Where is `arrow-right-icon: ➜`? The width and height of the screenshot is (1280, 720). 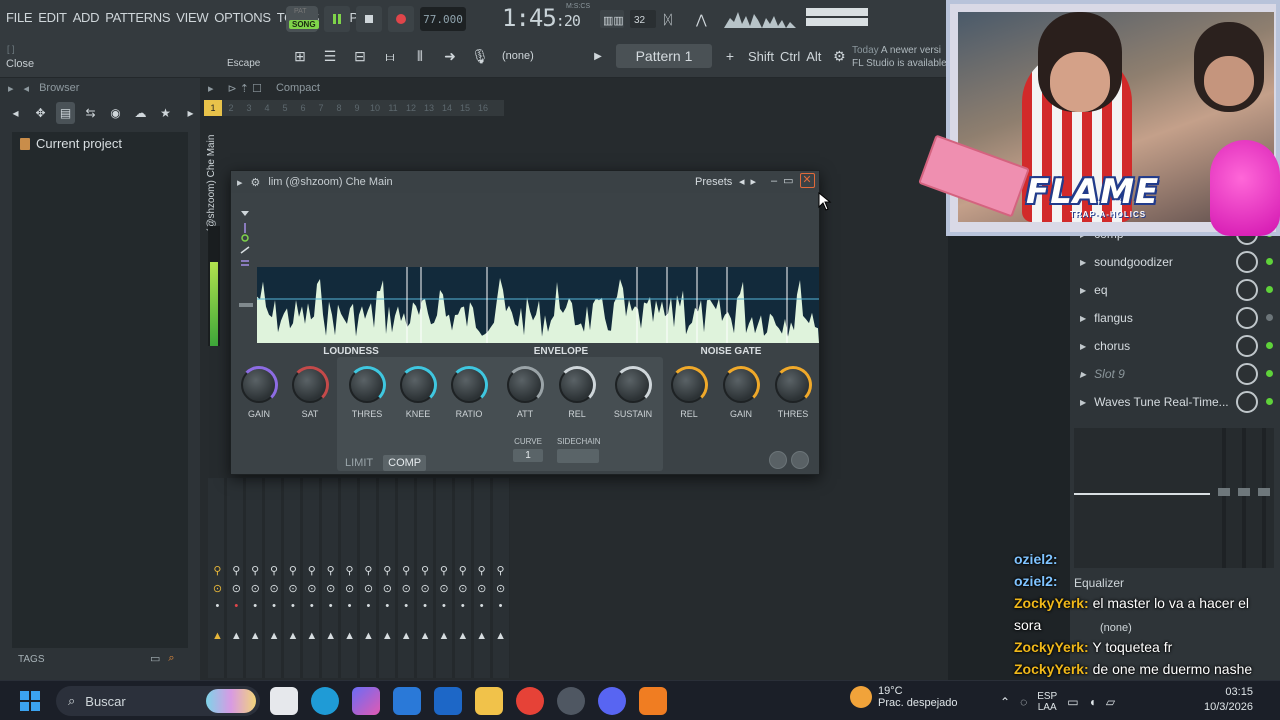
arrow-right-icon: ➜ is located at coordinates (450, 56).